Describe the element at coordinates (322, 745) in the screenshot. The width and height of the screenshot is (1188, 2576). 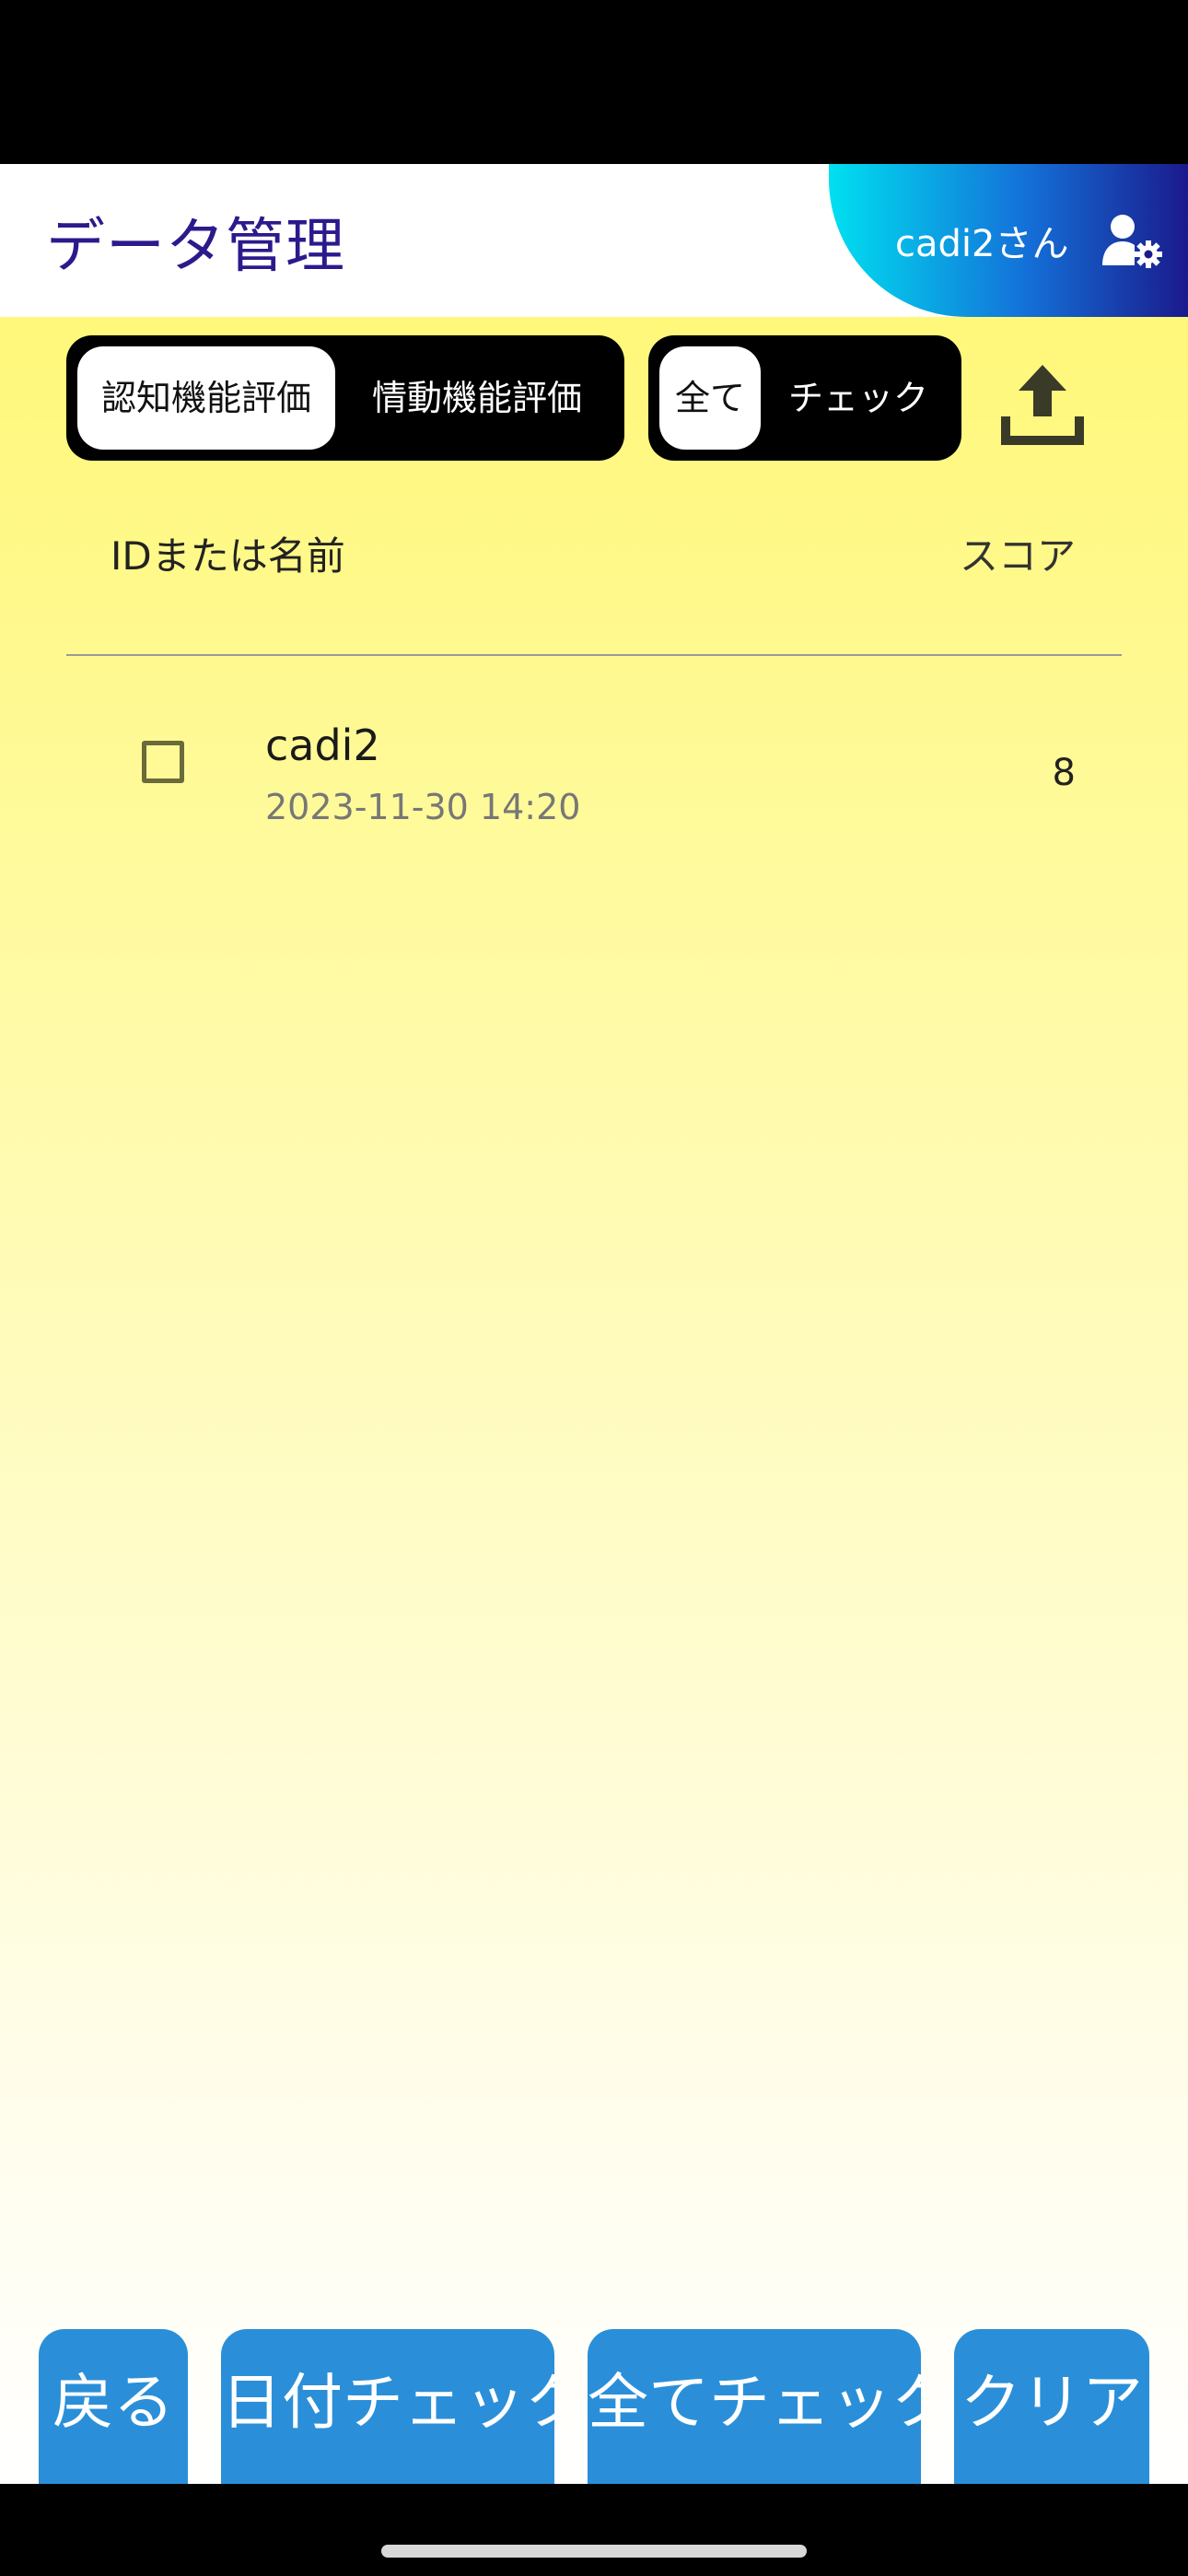
I see `row-name: cadi2` at that location.